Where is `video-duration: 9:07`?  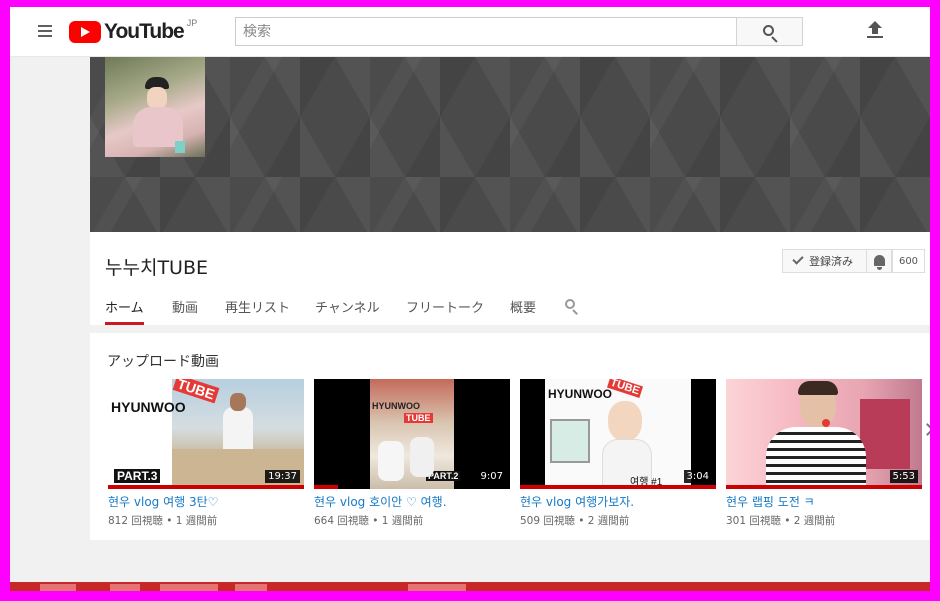 video-duration: 9:07 is located at coordinates (491, 476).